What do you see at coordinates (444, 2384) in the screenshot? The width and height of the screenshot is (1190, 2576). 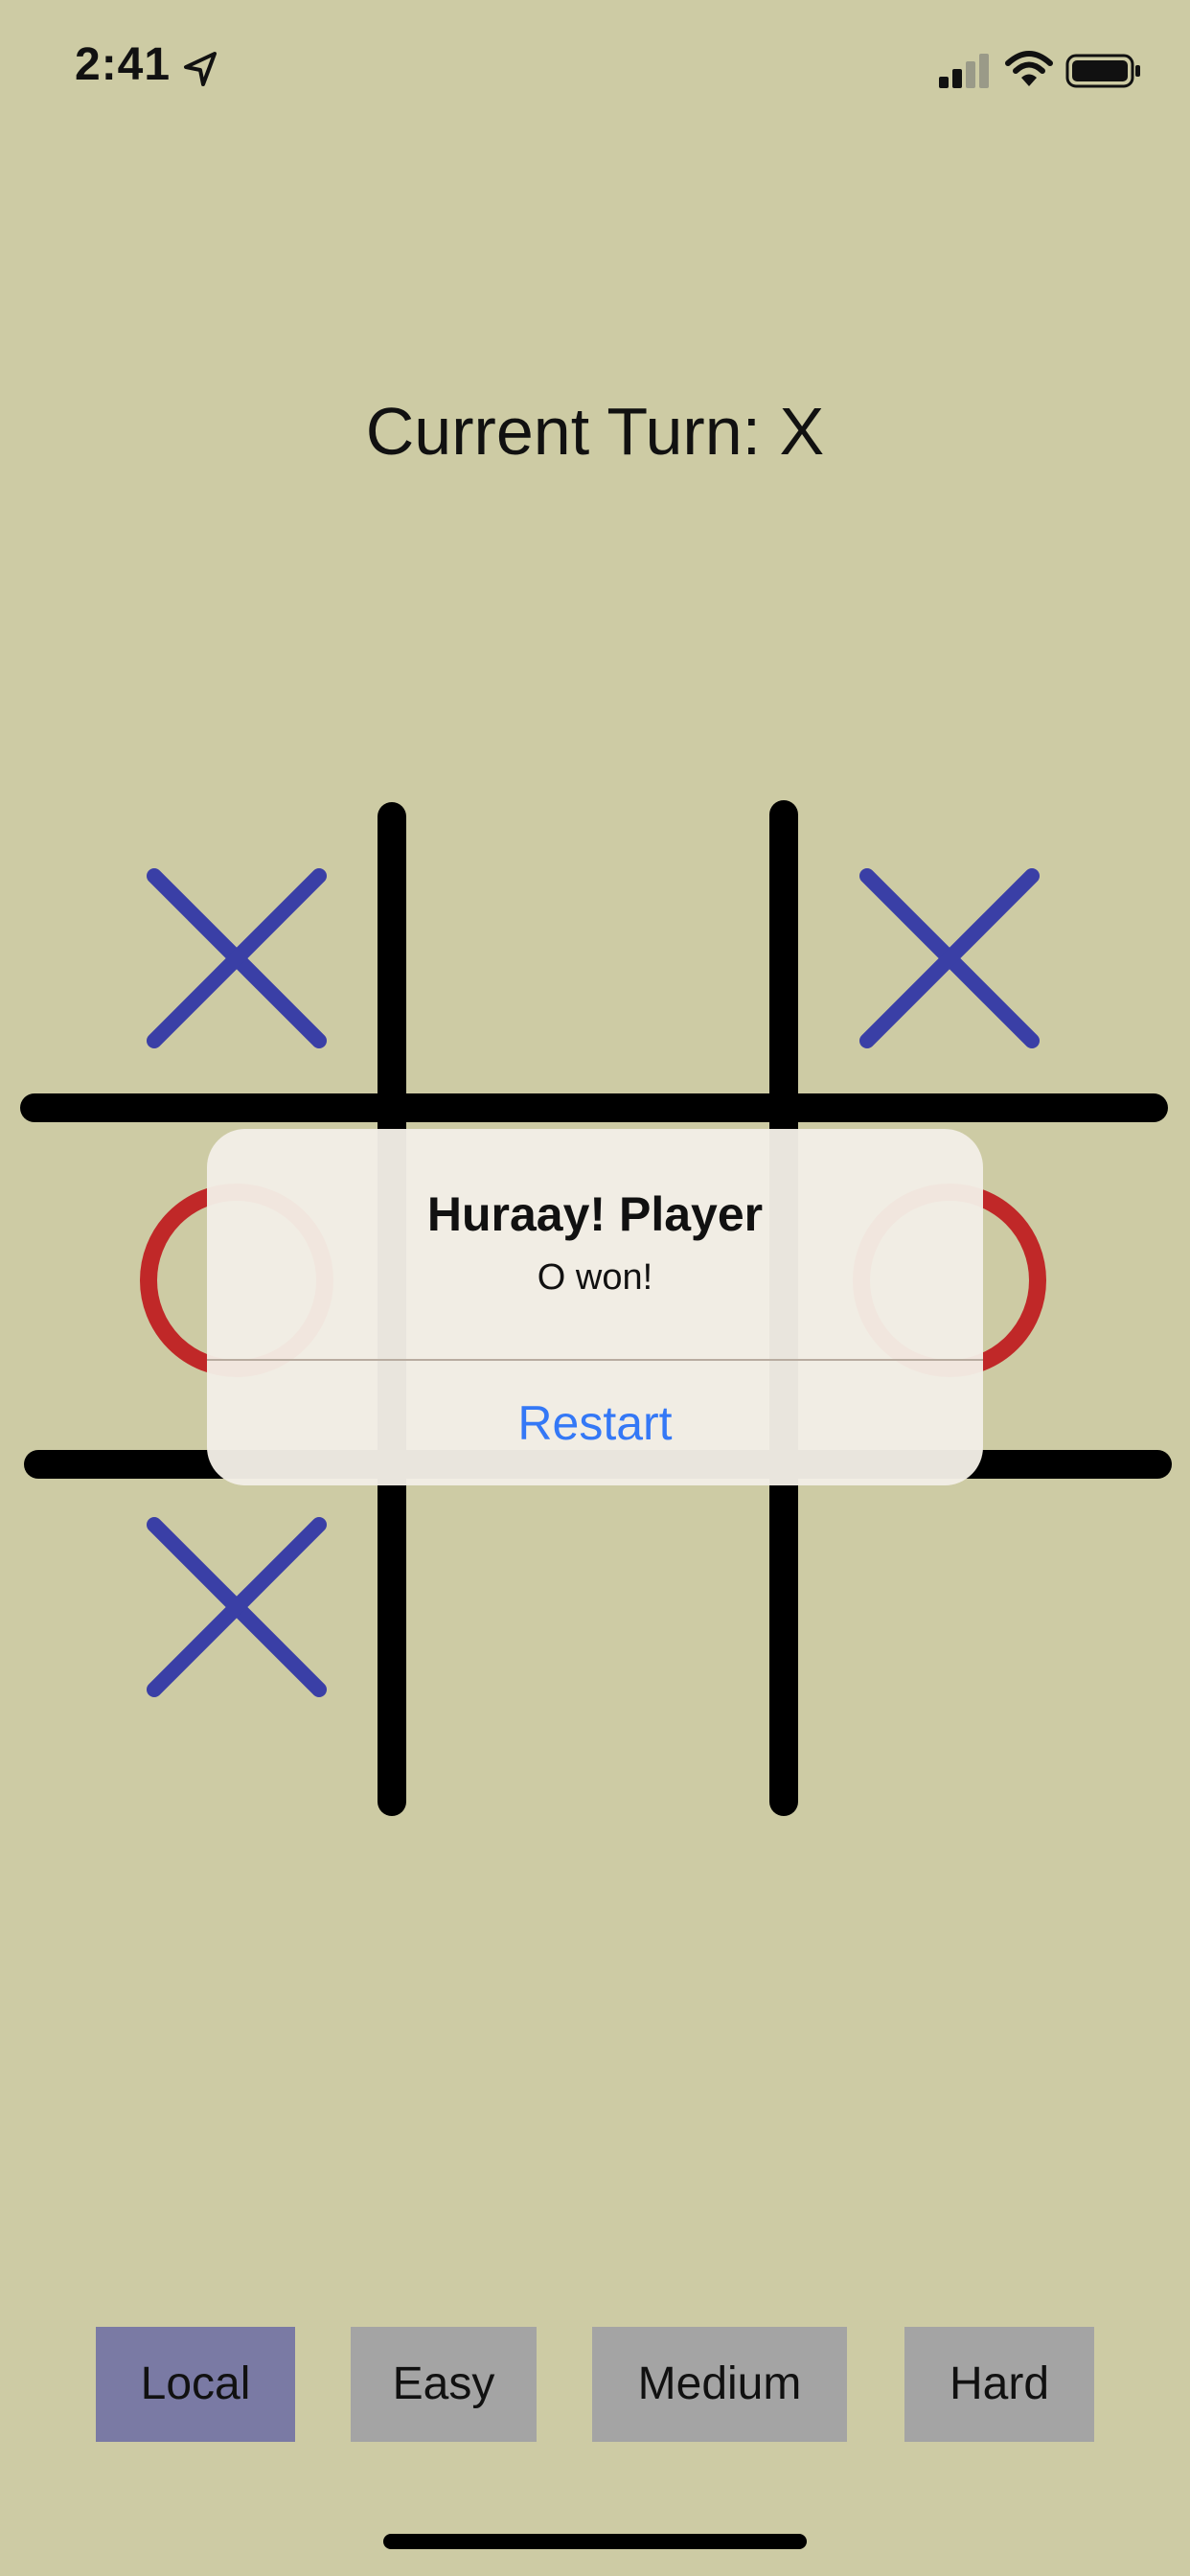 I see `mode-easy-button: Easy` at bounding box center [444, 2384].